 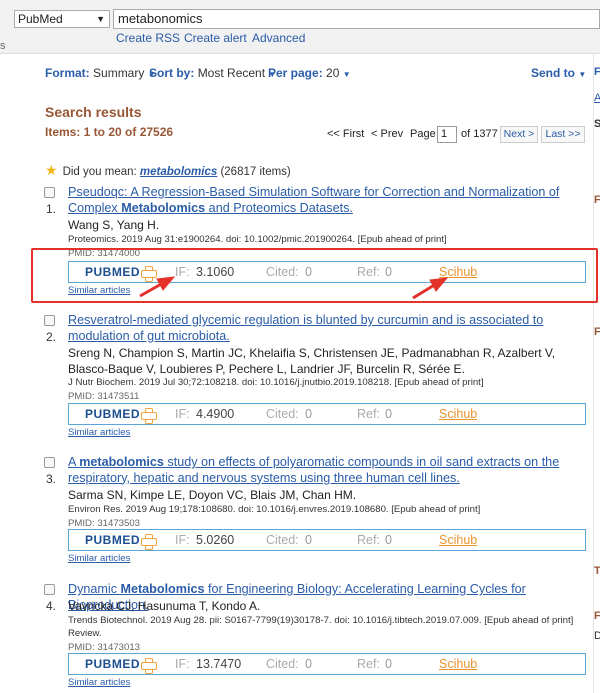 I want to click on first-page-link: << First, so click(x=345, y=134).